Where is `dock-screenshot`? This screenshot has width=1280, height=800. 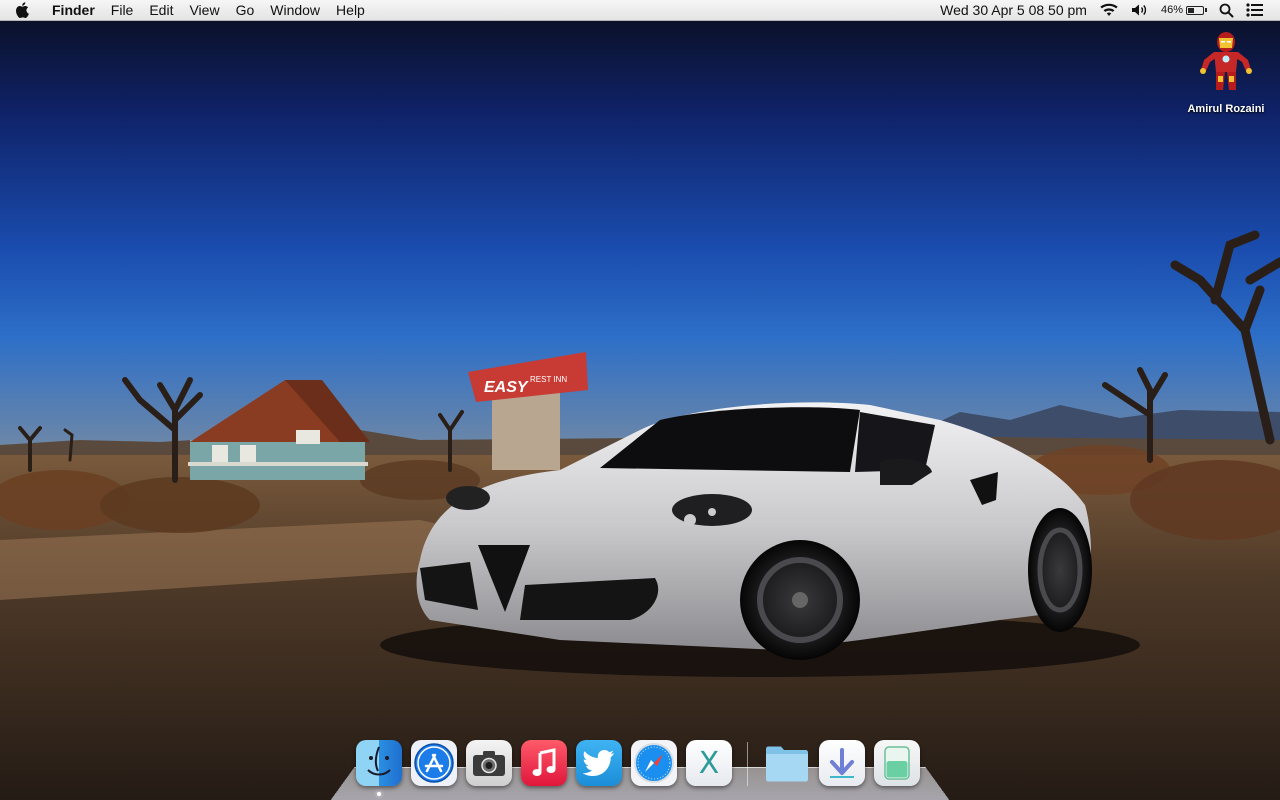
dock-screenshot is located at coordinates (489, 763).